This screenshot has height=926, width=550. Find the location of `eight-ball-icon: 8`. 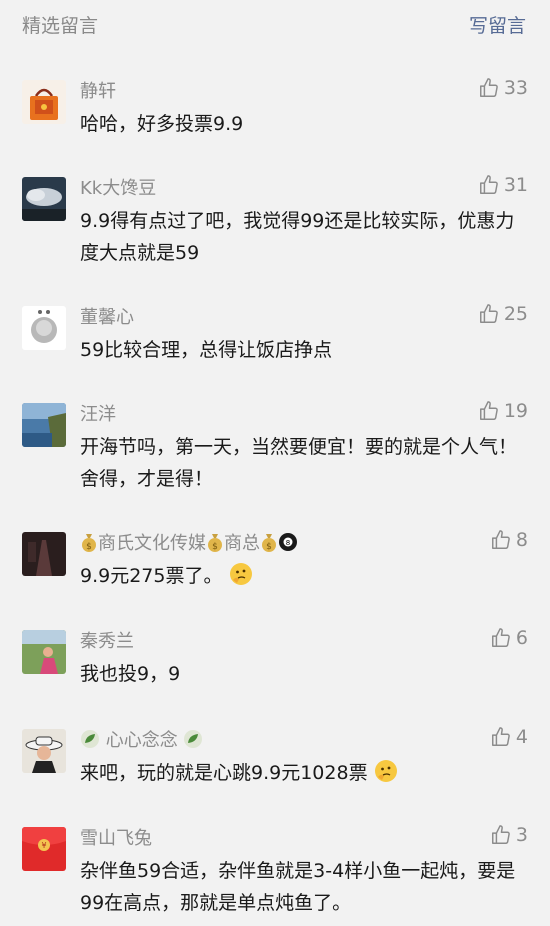

eight-ball-icon: 8 is located at coordinates (288, 542).